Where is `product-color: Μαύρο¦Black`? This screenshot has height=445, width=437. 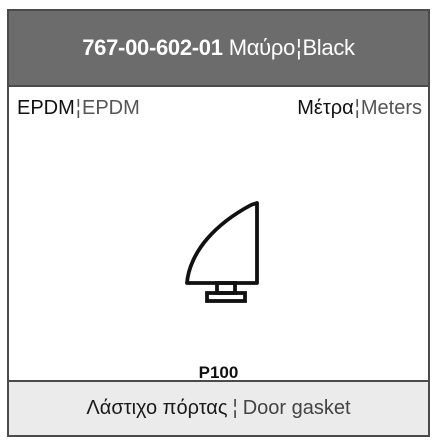 product-color: Μαύρο¦Black is located at coordinates (292, 48).